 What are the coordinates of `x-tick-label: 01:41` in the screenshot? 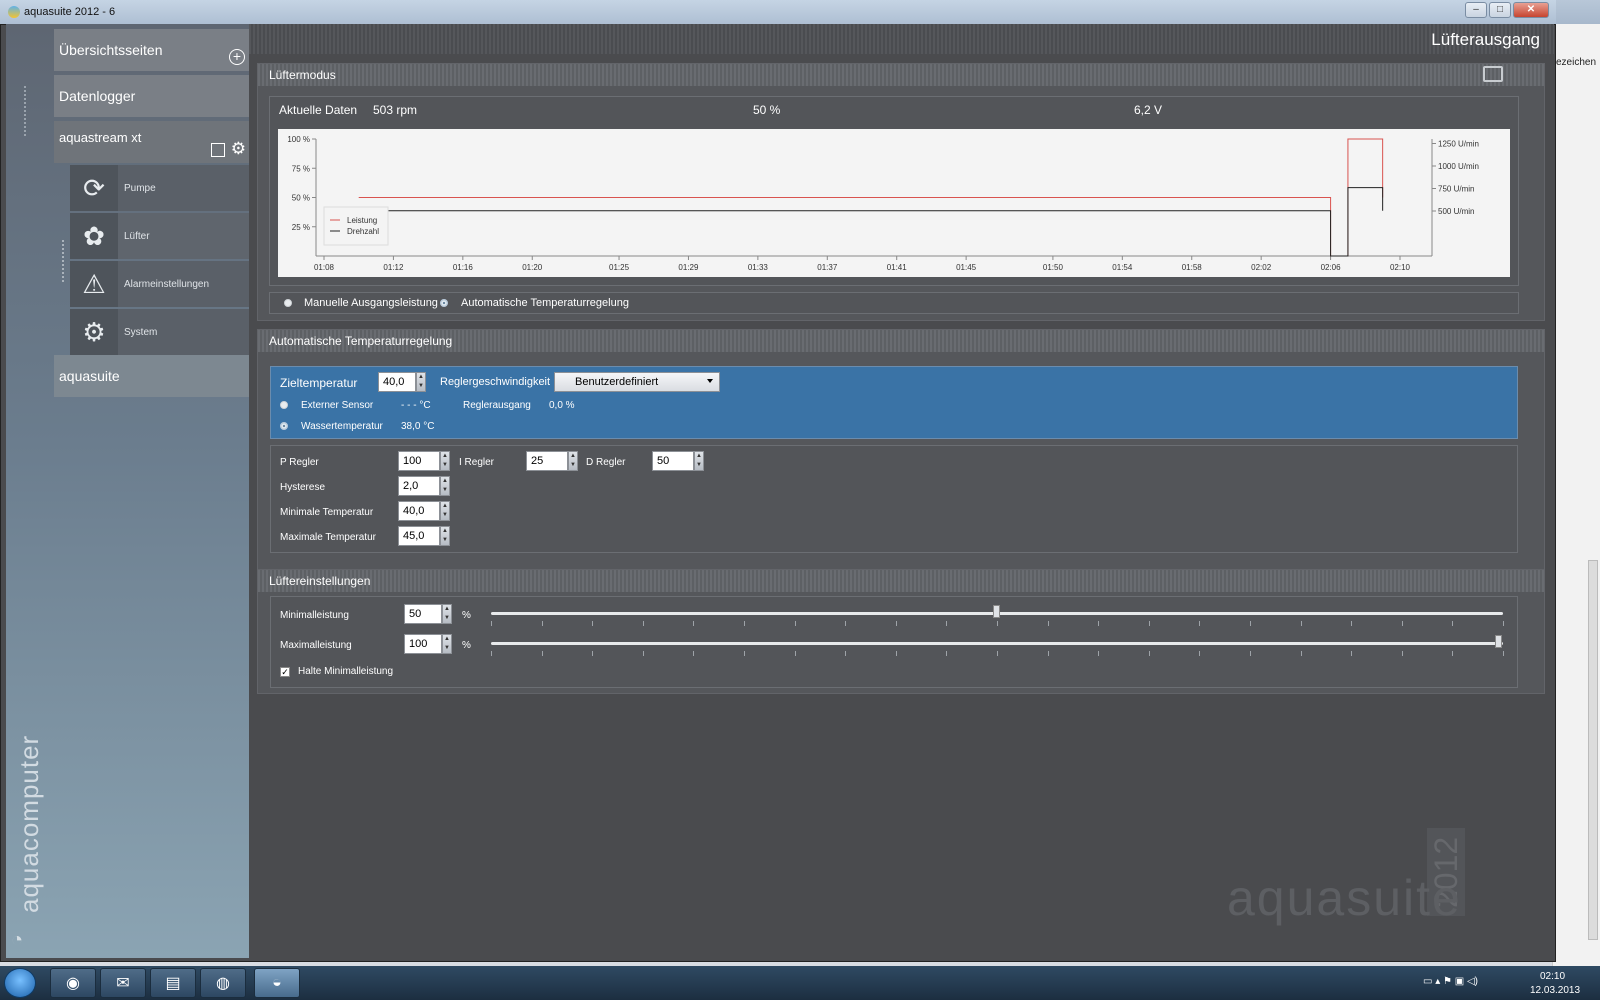 It's located at (897, 267).